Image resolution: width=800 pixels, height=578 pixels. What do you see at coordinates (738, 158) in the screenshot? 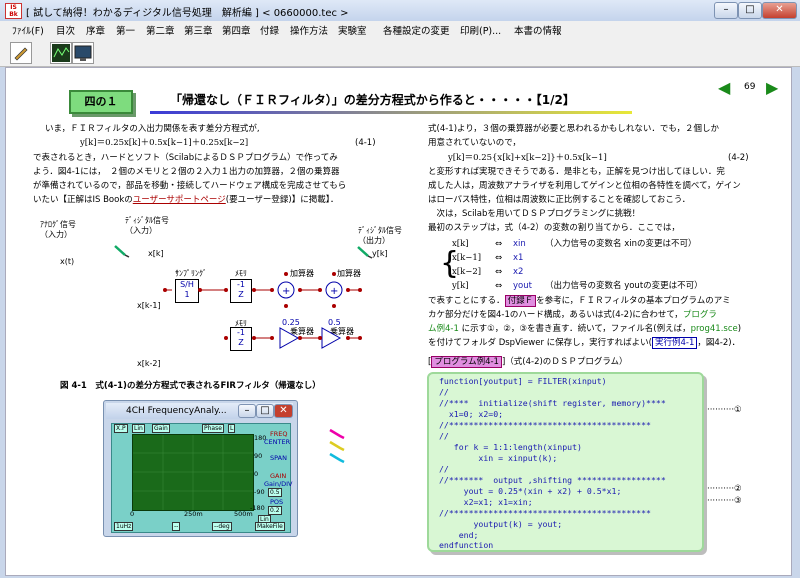
I see `equation-4-2-number: (4-2)` at bounding box center [738, 158].